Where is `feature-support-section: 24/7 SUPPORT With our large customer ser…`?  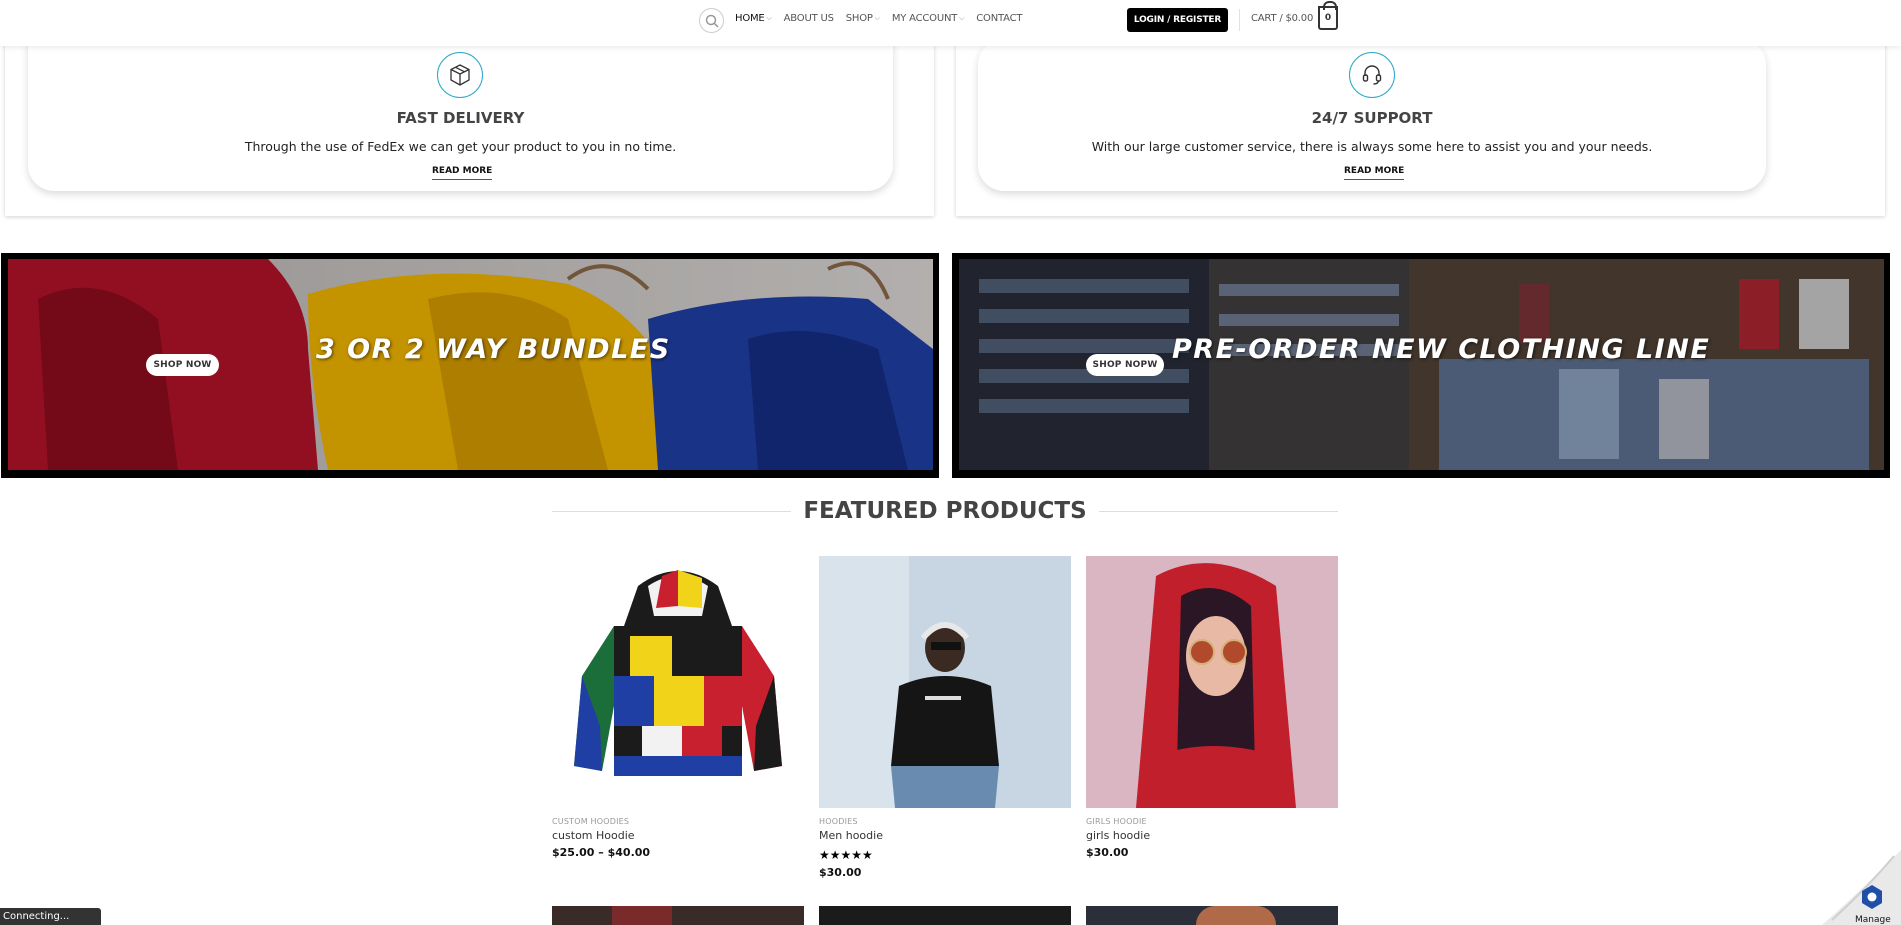
feature-support-section: 24/7 SUPPORT With our large customer ser… is located at coordinates (1420, 125).